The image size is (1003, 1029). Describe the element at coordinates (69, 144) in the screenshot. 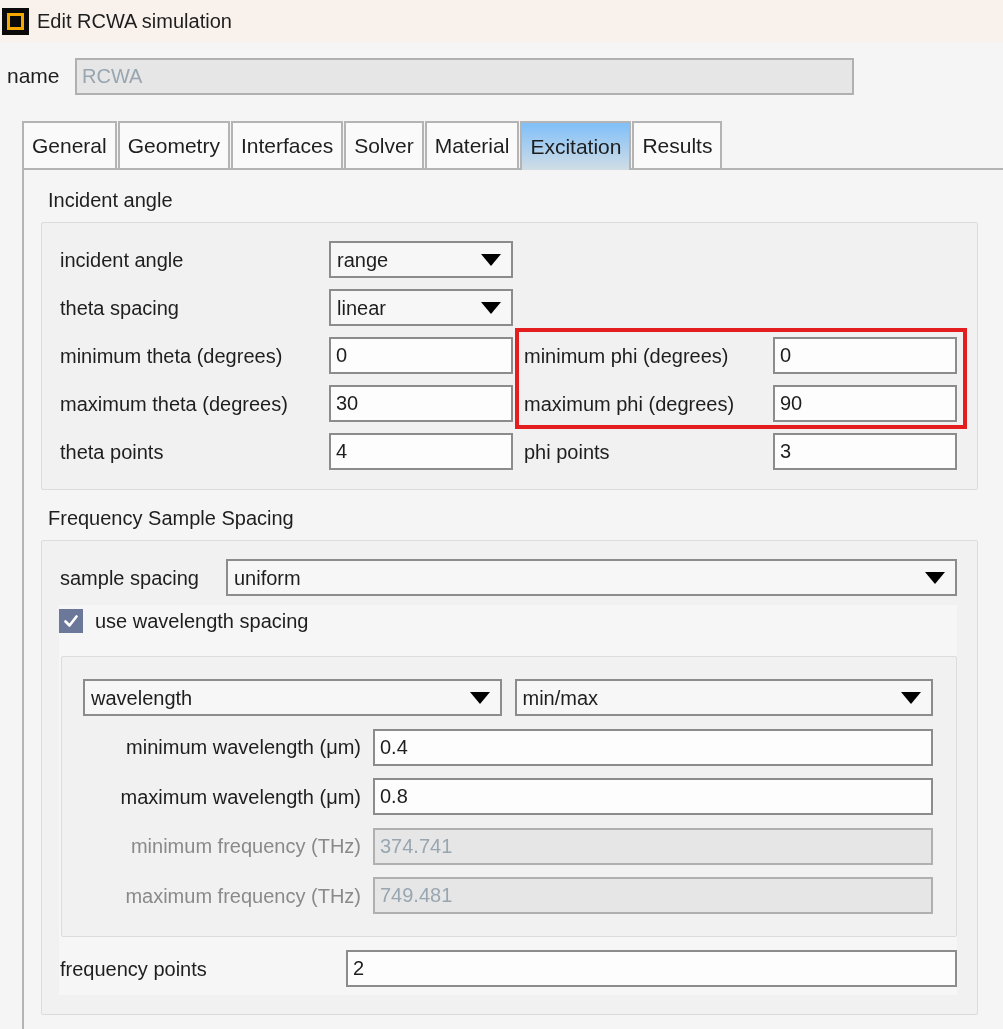

I see `tab: General` at that location.